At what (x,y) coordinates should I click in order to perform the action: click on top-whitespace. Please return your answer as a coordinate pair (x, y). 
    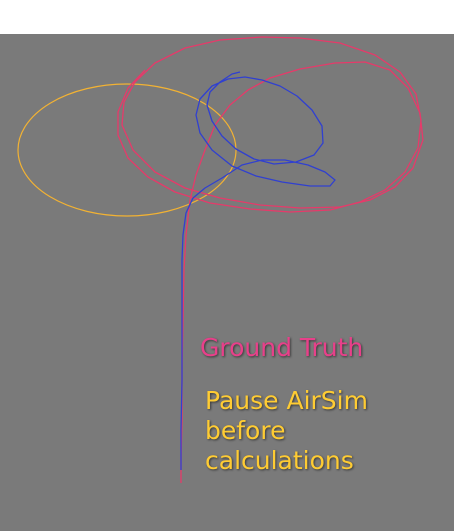
    Looking at the image, I should click on (227, 17).